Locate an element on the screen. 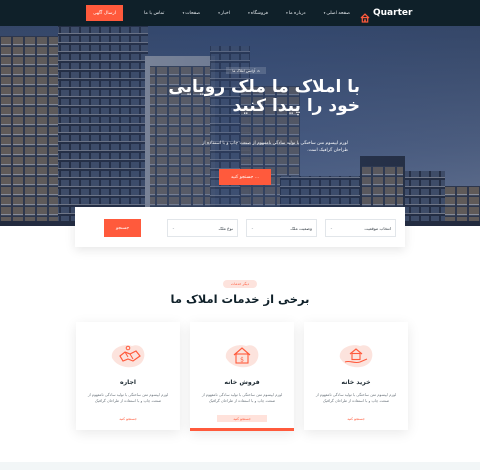 Image resolution: width=480 pixels, height=470 pixels. card-title: خرید خانه is located at coordinates (356, 382).